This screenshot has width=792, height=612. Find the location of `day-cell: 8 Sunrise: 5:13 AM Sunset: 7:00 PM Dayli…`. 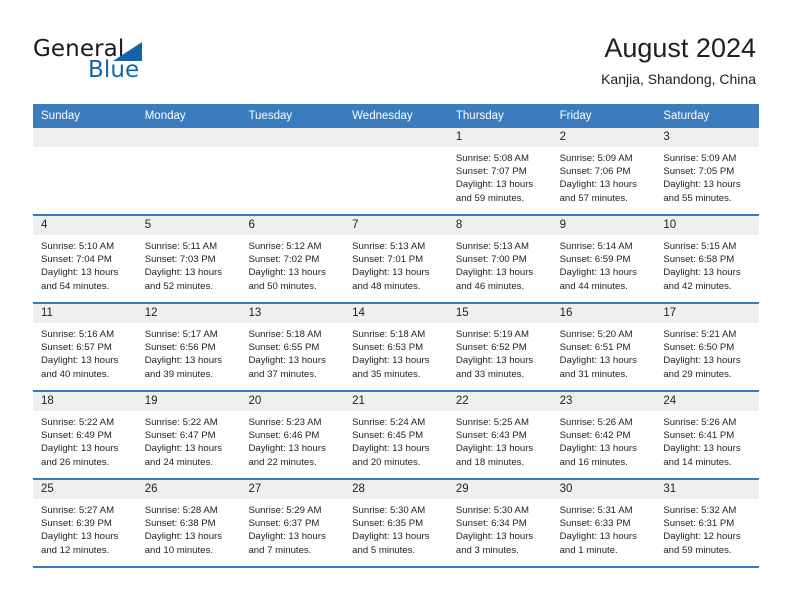

day-cell: 8 Sunrise: 5:13 AM Sunset: 7:00 PM Dayli… is located at coordinates (499, 259).